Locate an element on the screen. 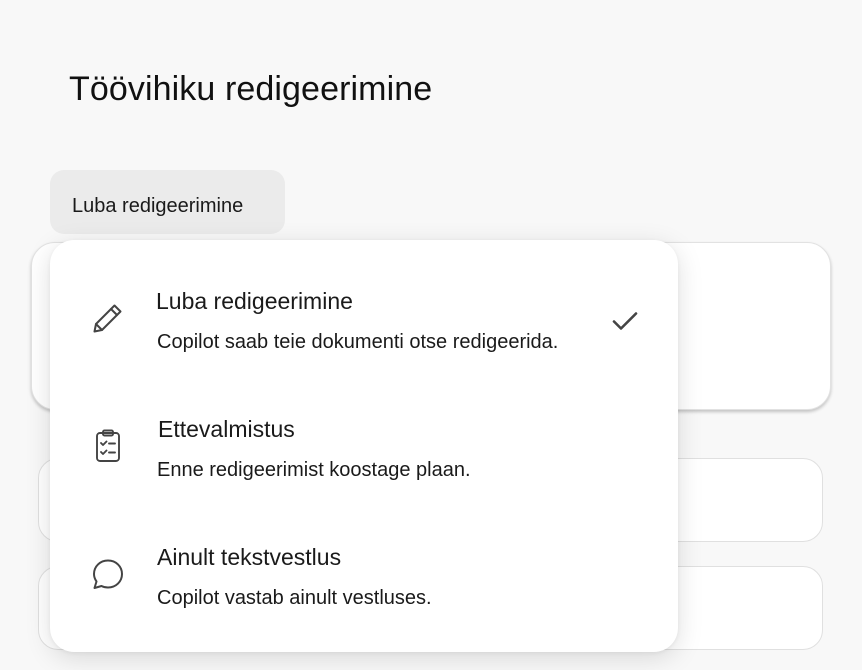 The height and width of the screenshot is (670, 862). menu-option-description: Enne redigeerimist koostage plaan. is located at coordinates (314, 470).